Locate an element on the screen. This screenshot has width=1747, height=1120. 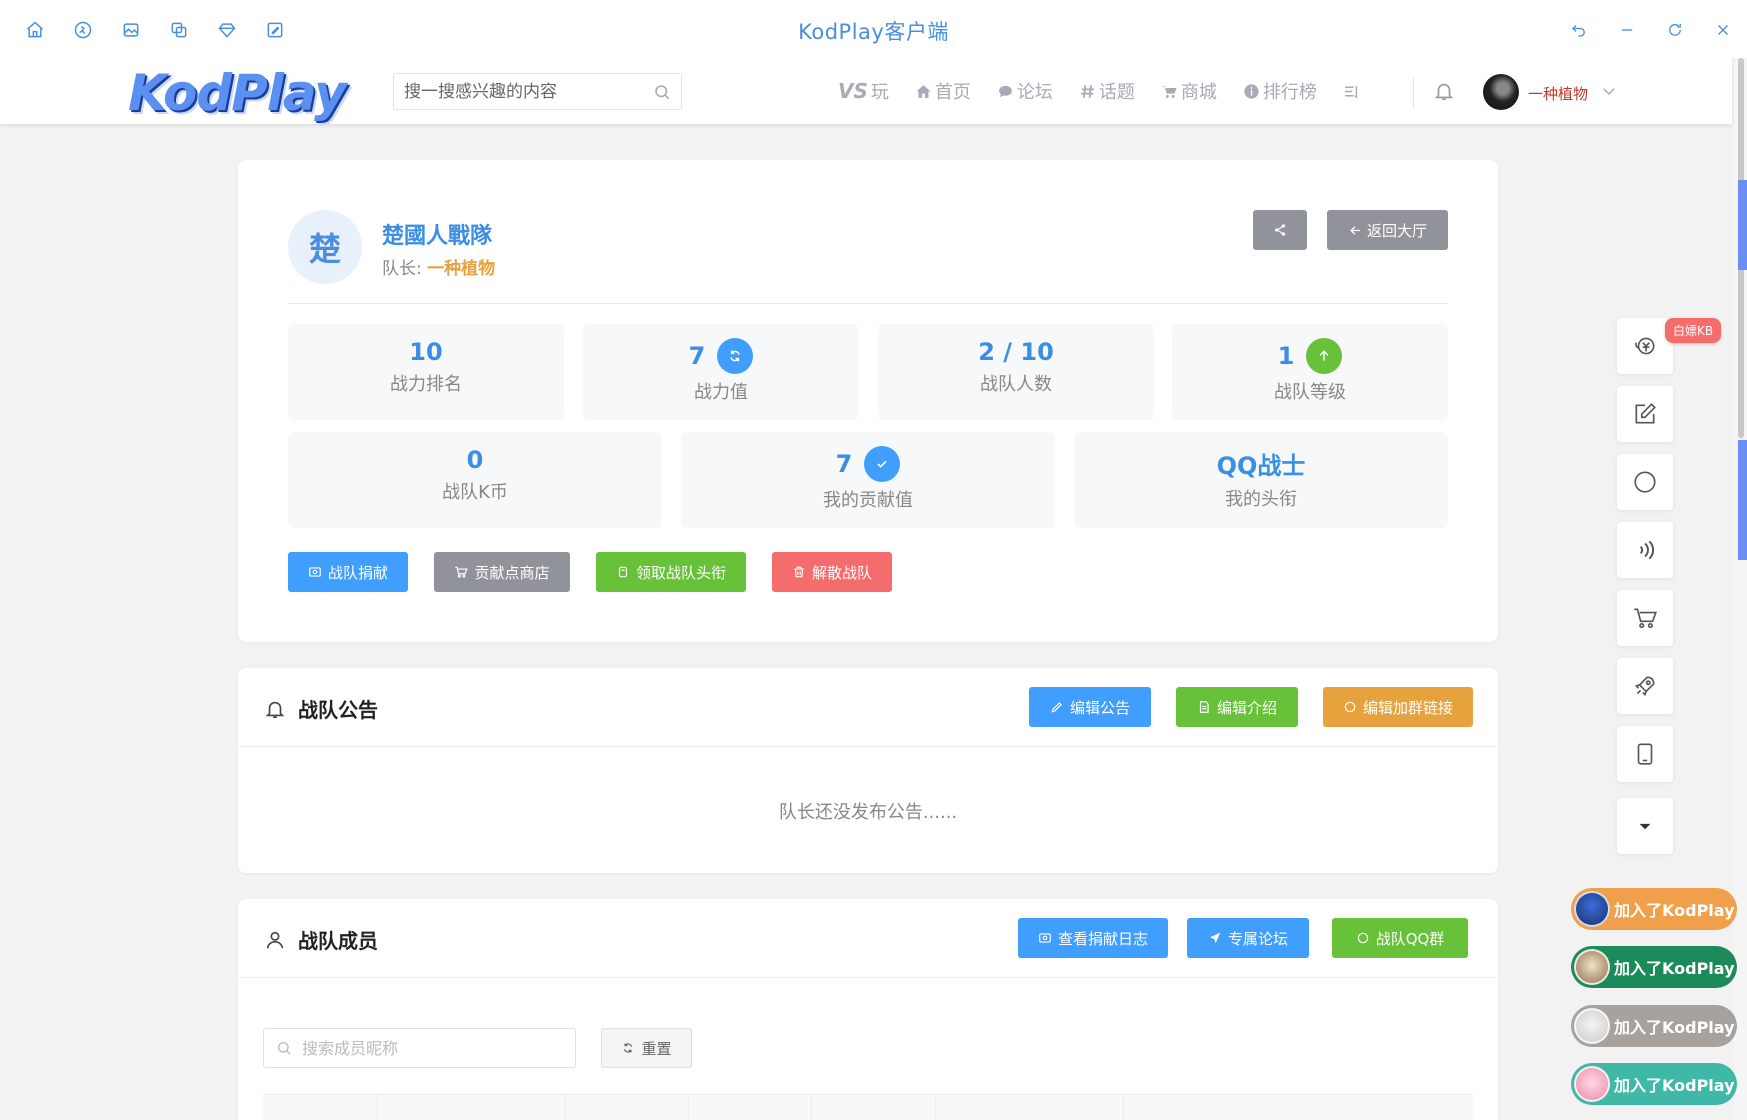
arrow-left-icon is located at coordinates (1355, 230).